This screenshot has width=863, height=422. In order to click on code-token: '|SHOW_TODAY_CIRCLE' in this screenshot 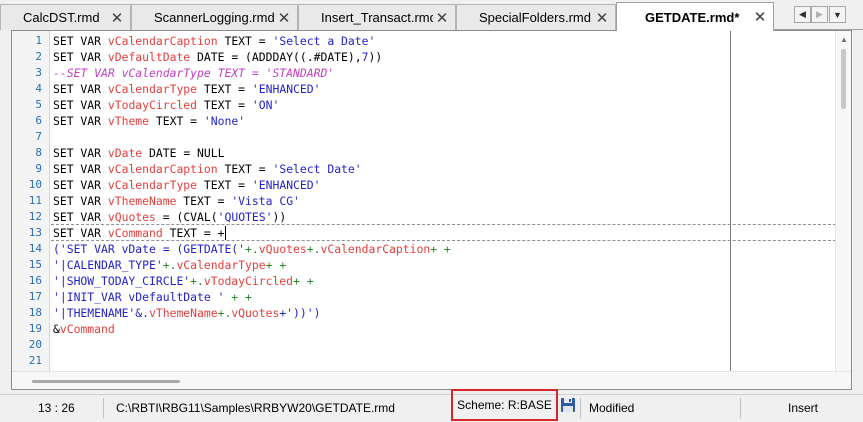, I will do `click(122, 281)`.